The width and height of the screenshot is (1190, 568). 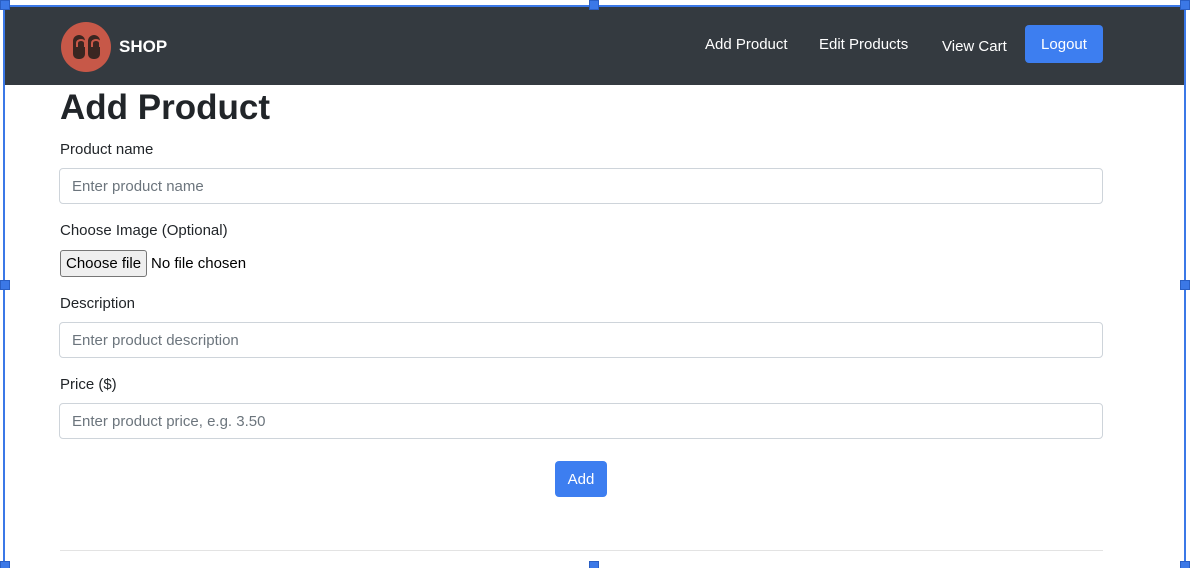 What do you see at coordinates (974, 46) in the screenshot?
I see `nav-view-cart: View Cart` at bounding box center [974, 46].